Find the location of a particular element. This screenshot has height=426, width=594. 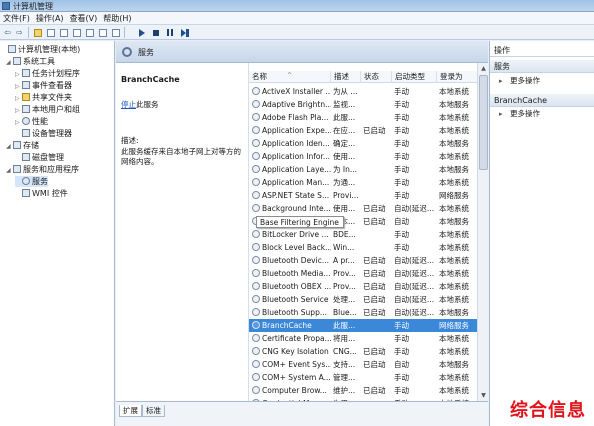

stop-service-link: 停止 is located at coordinates (128, 104).